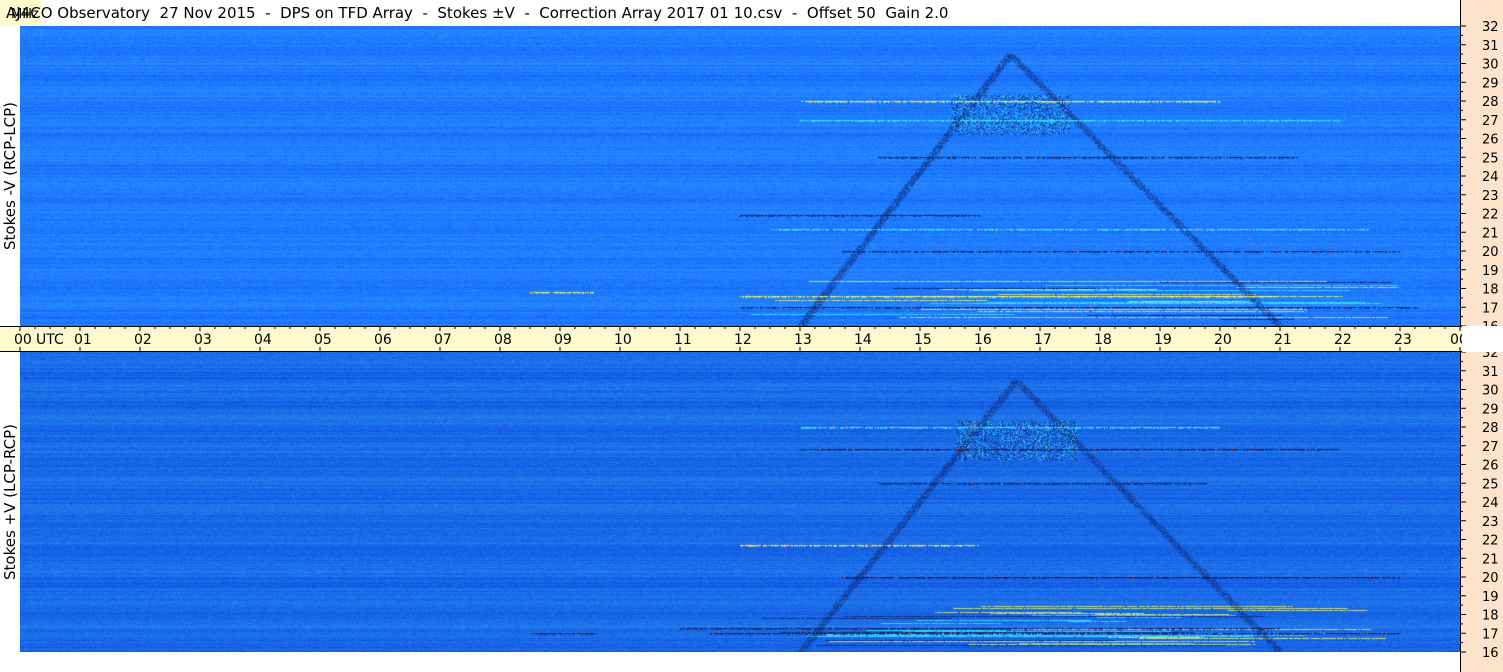 The width and height of the screenshot is (1503, 672). Describe the element at coordinates (1343, 340) in the screenshot. I see `time-tick-label: 22` at that location.